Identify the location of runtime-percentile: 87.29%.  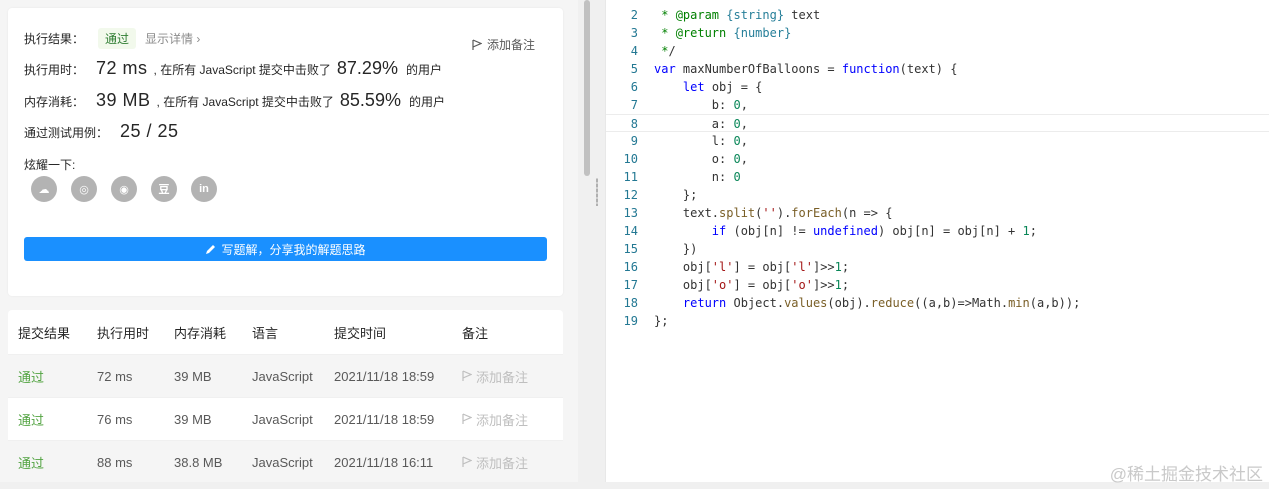
(367, 68).